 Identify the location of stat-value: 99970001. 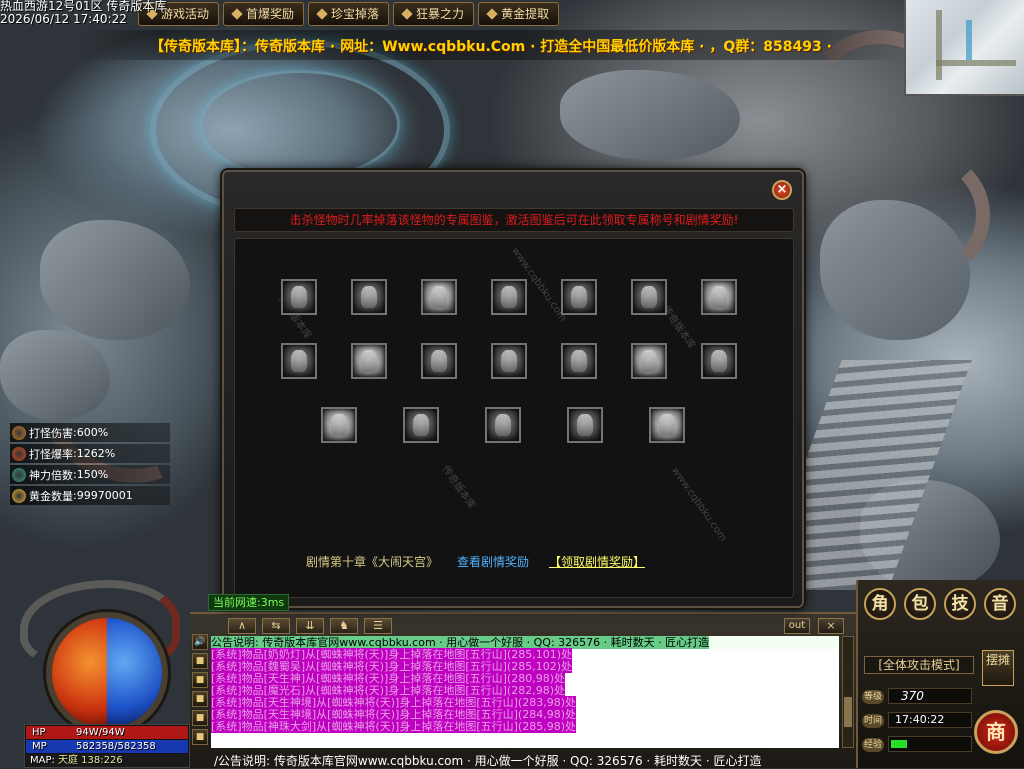
(104, 495).